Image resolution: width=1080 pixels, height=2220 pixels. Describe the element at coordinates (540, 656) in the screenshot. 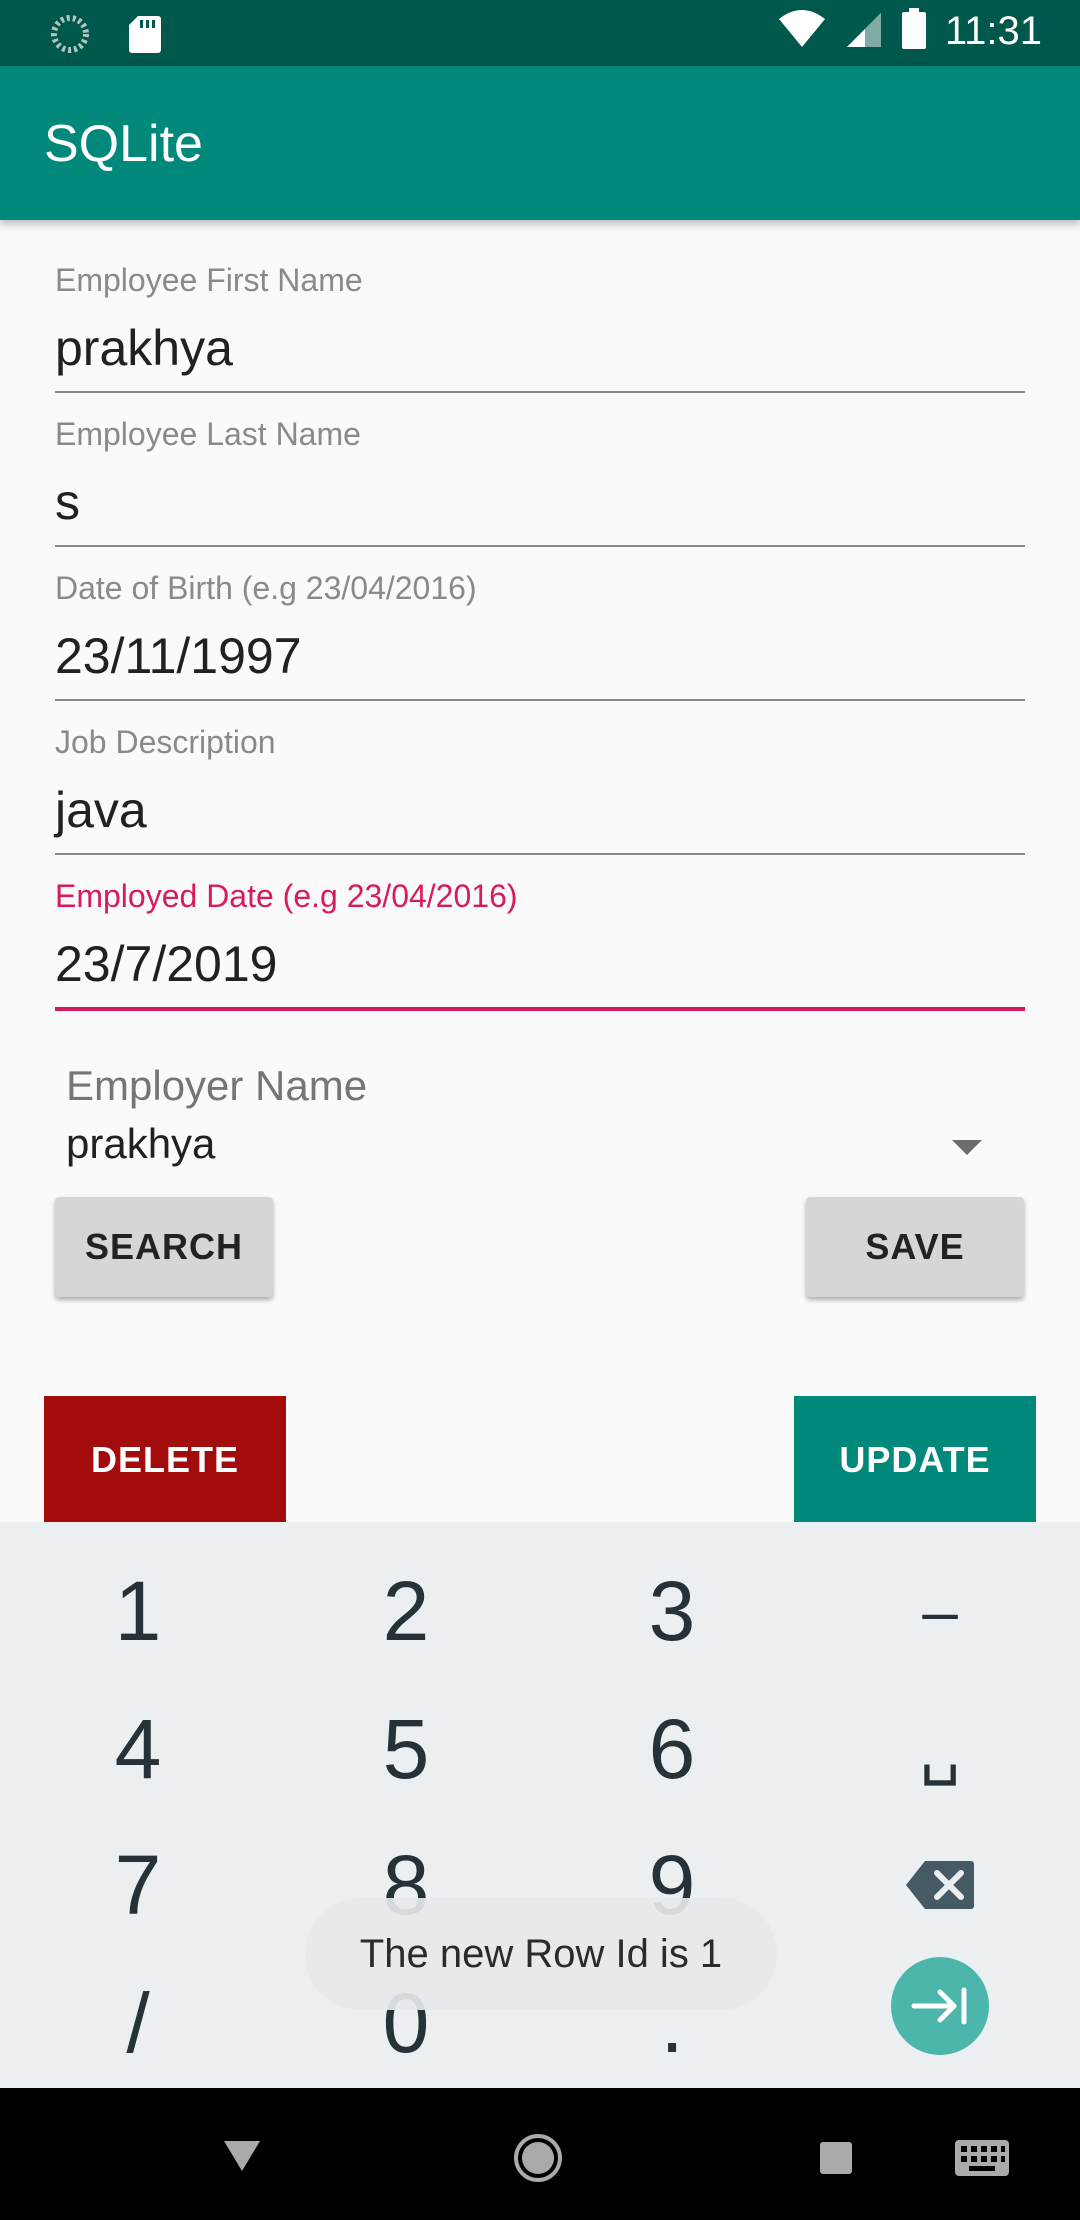

I see `dob-input: 23/11/1997` at that location.